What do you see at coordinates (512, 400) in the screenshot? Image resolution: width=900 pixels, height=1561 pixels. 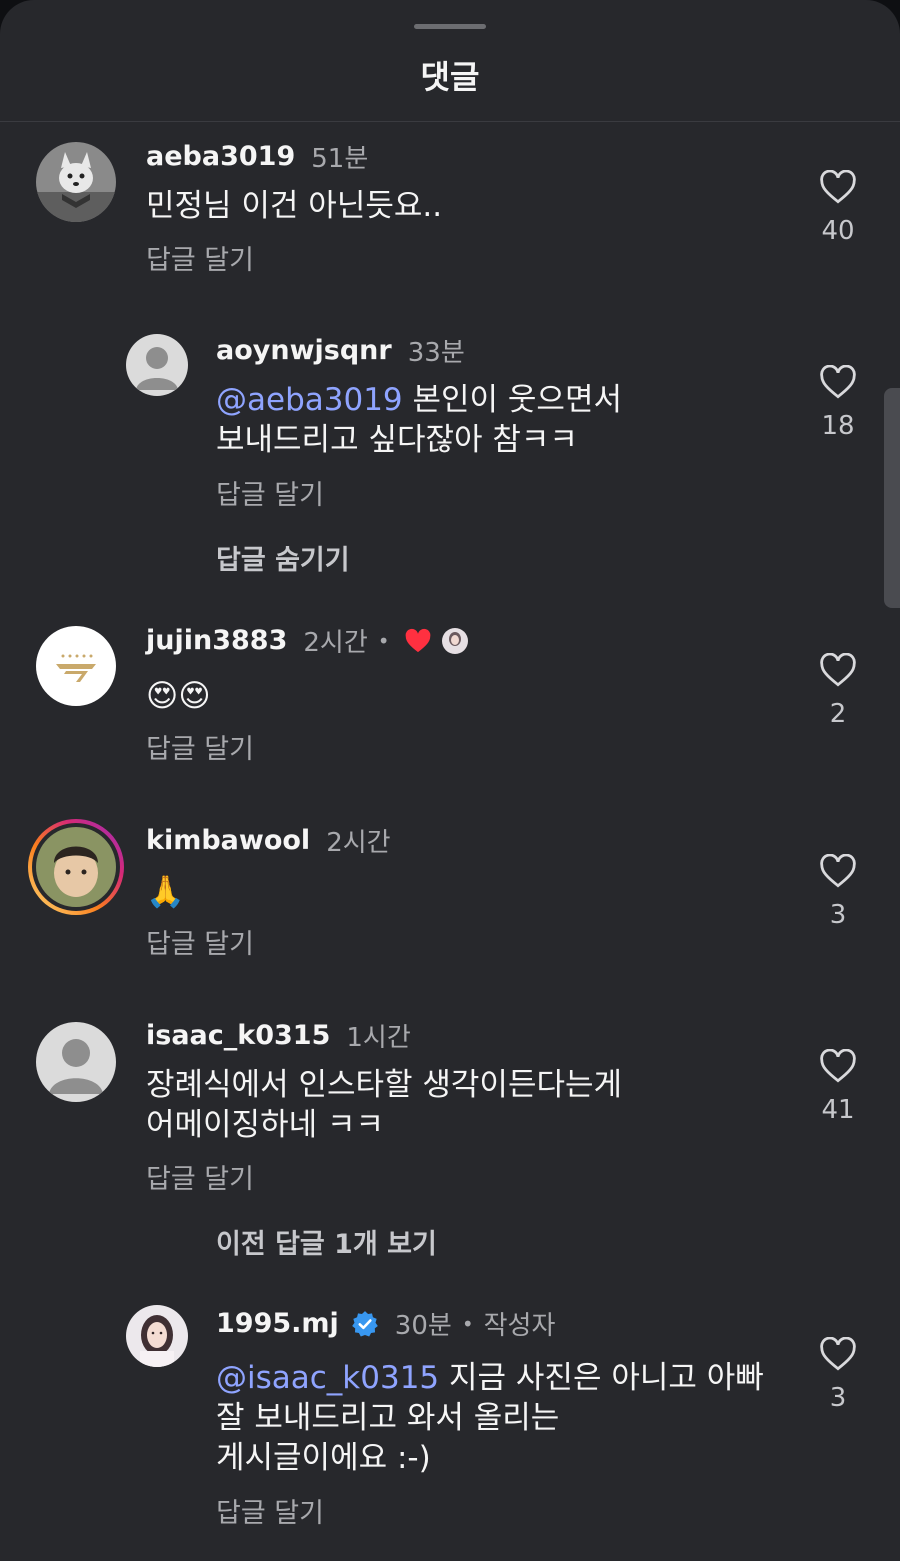 I see `comment-text-line: 본인이 웃으면서` at bounding box center [512, 400].